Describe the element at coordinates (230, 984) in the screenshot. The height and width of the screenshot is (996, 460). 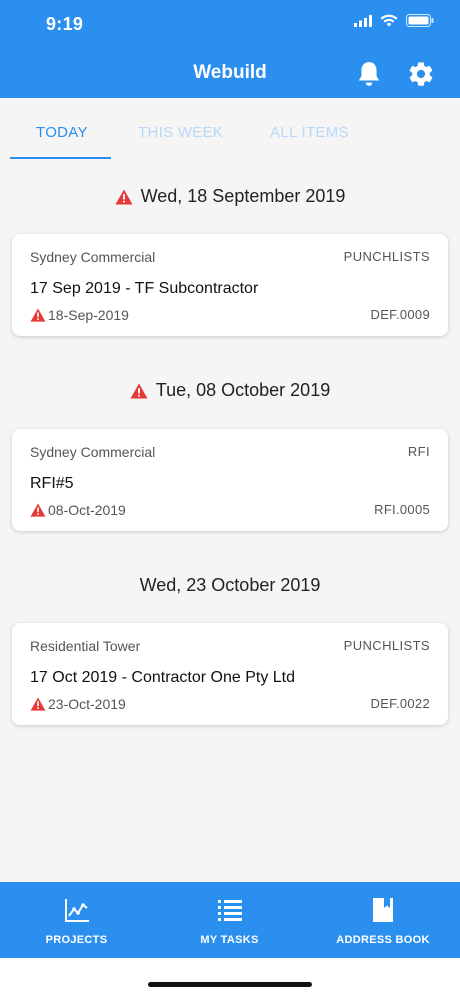
I see `home-indicator` at that location.